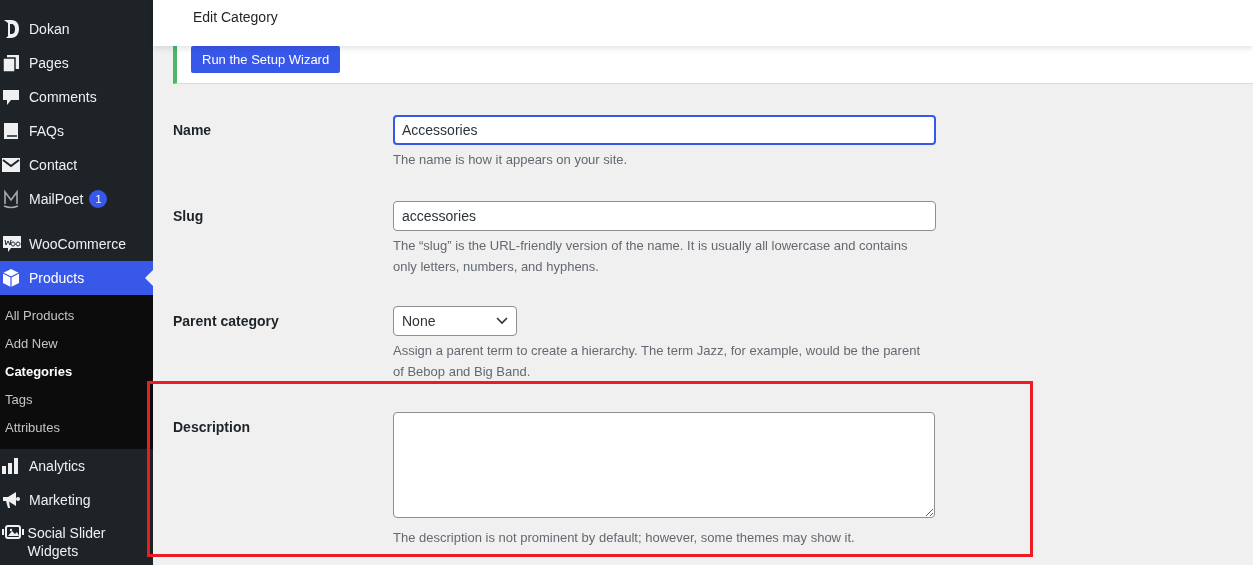 The image size is (1253, 565). I want to click on submenu-item: Add New, so click(76, 344).